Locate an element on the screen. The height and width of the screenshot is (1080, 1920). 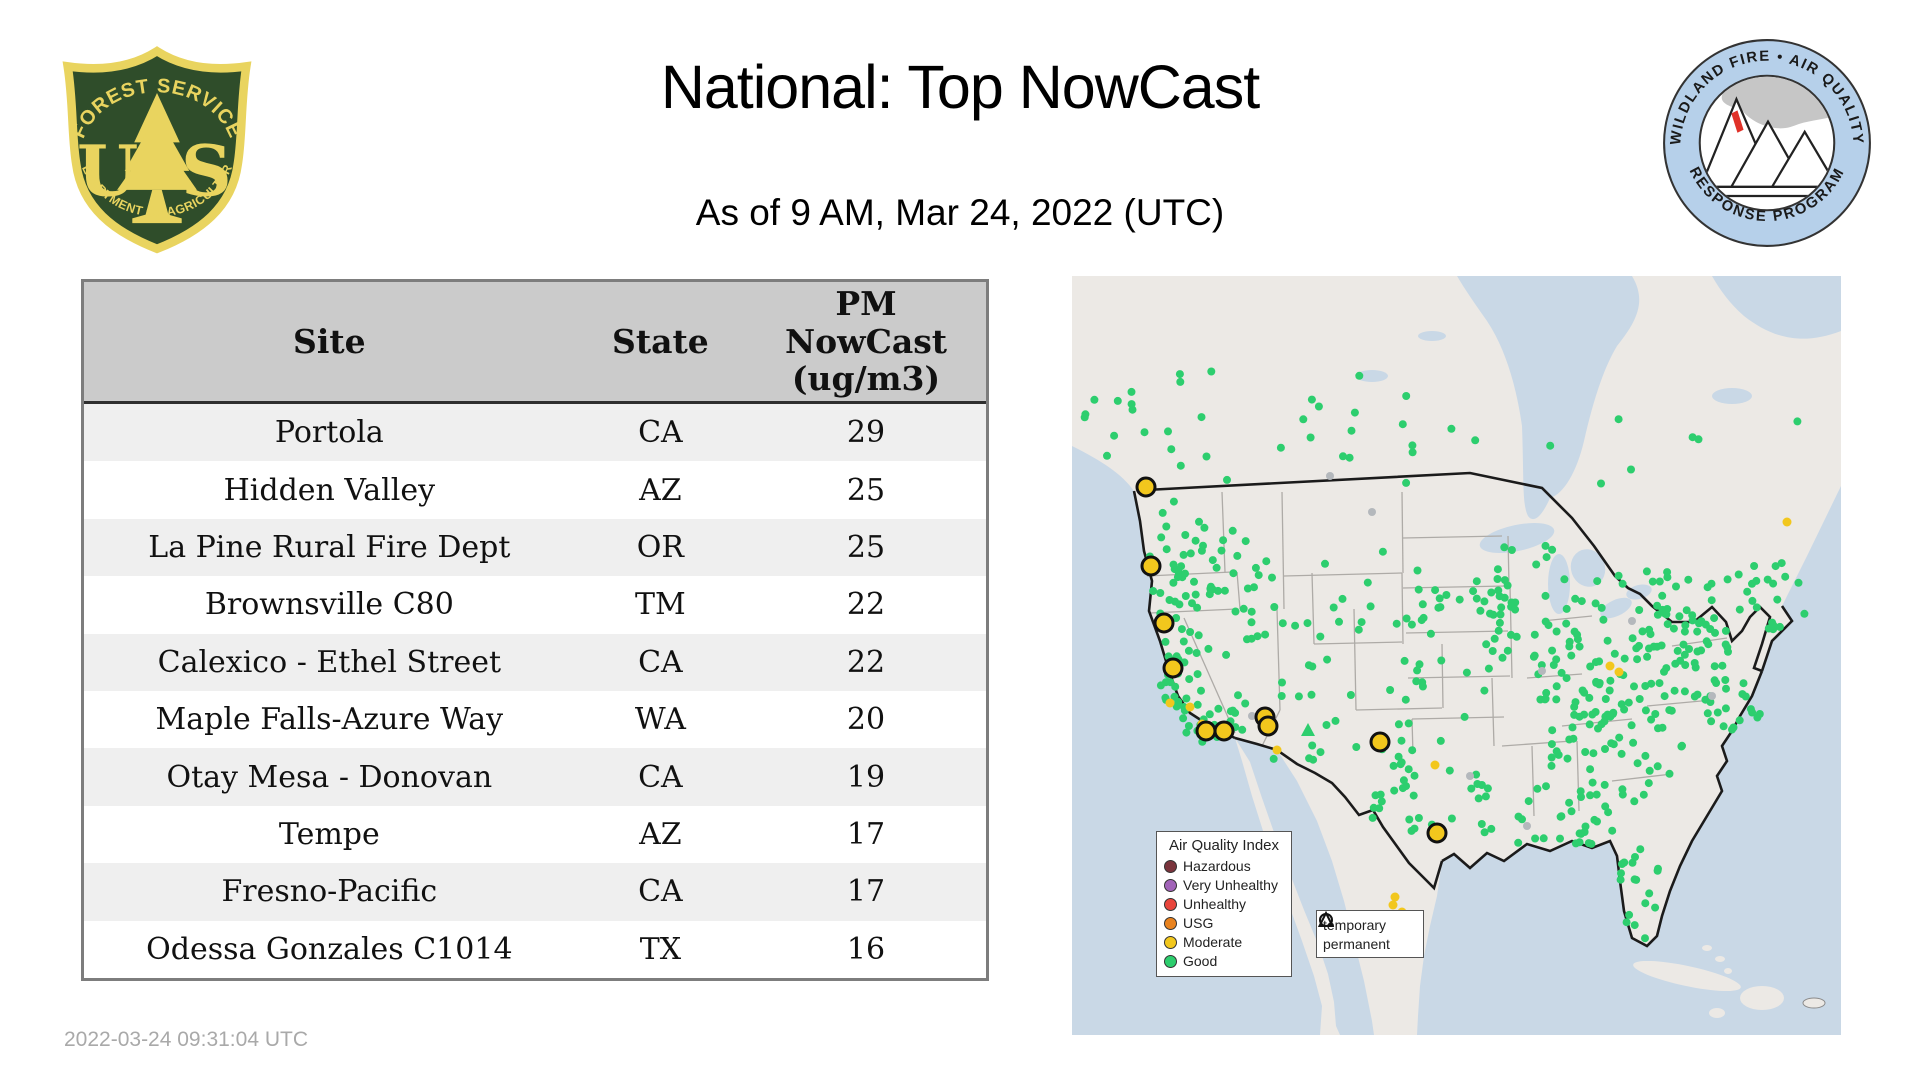
legend-item: USG is located at coordinates (1224, 923).